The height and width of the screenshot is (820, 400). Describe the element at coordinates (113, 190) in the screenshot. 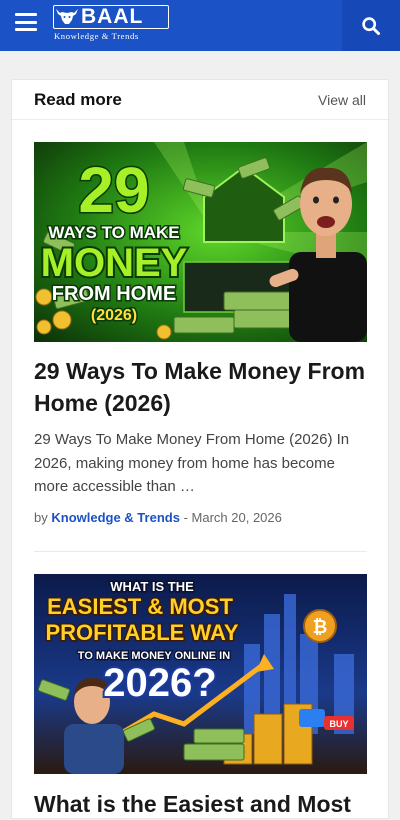

I see `thumb-number: 29` at that location.